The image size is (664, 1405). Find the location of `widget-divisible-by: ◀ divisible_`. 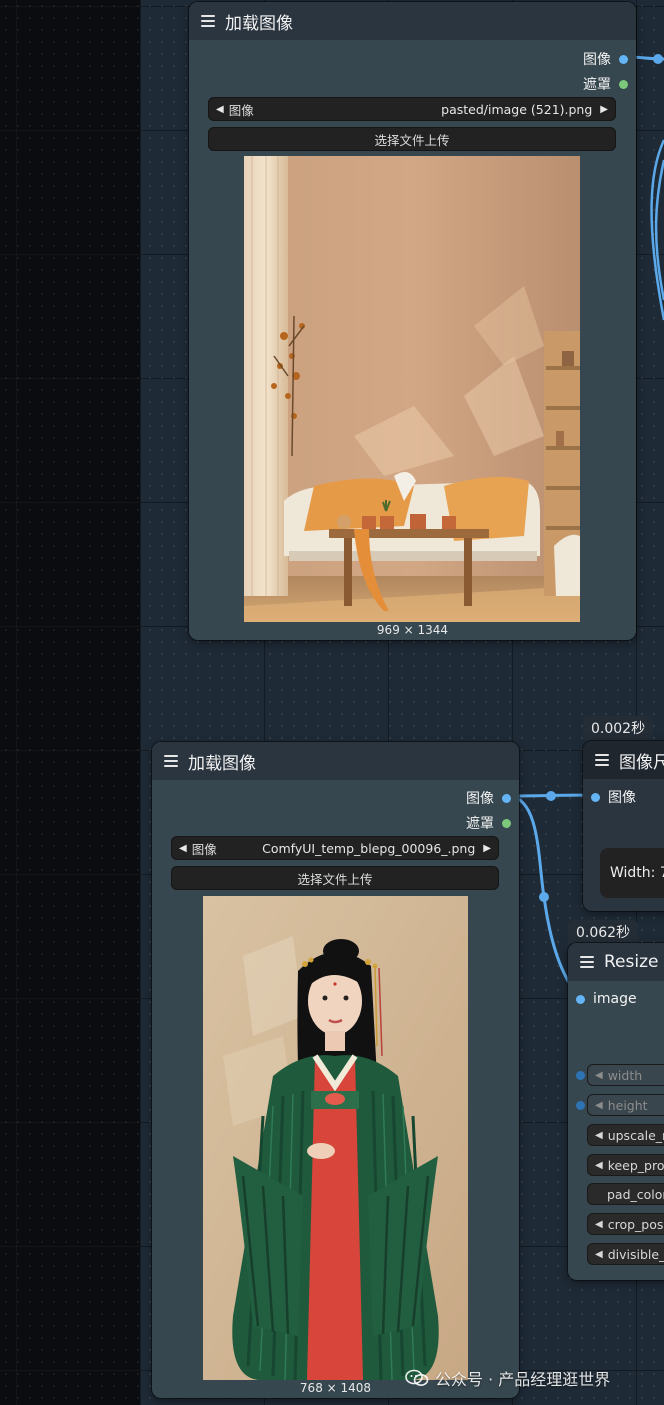

widget-divisible-by: ◀ divisible_ is located at coordinates (625, 1254).